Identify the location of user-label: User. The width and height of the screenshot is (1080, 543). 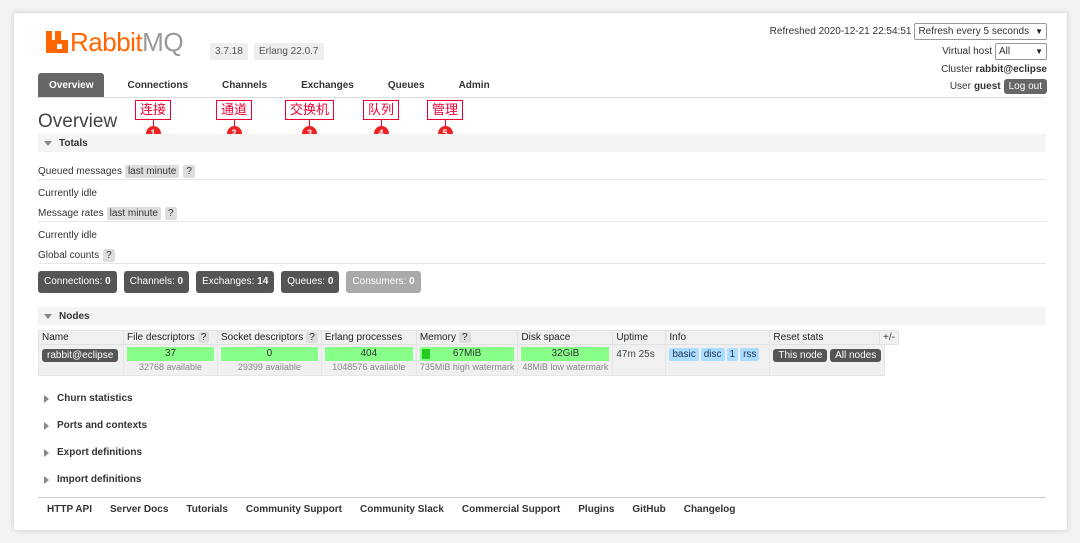
(960, 86).